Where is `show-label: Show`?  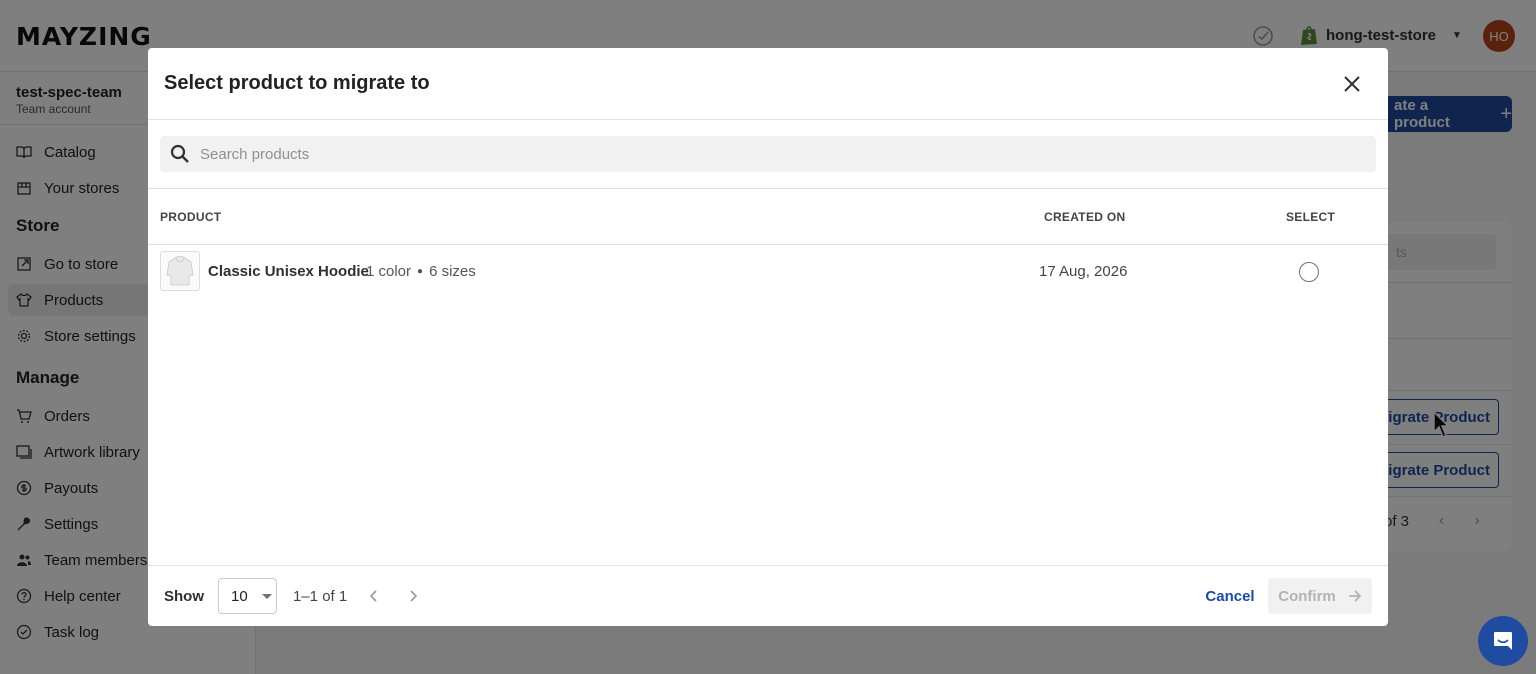
show-label: Show is located at coordinates (184, 596).